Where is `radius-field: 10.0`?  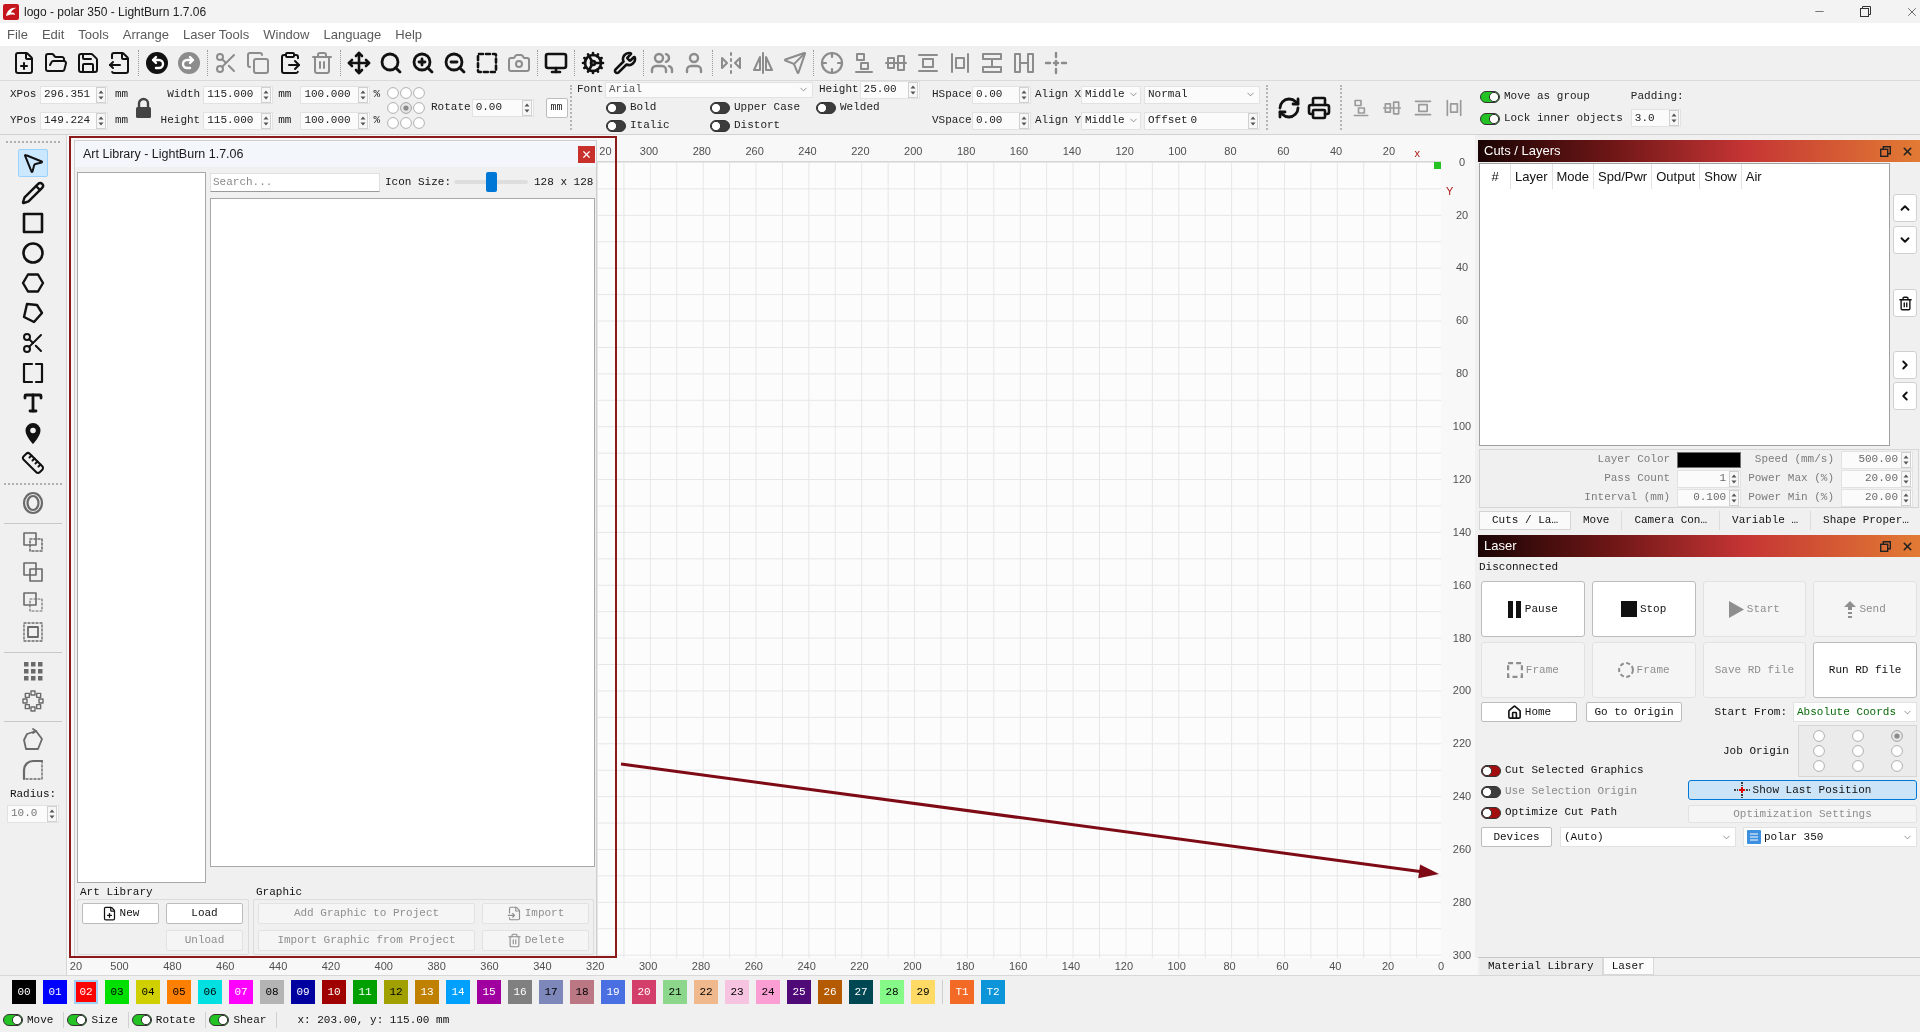 radius-field: 10.0 is located at coordinates (33, 813).